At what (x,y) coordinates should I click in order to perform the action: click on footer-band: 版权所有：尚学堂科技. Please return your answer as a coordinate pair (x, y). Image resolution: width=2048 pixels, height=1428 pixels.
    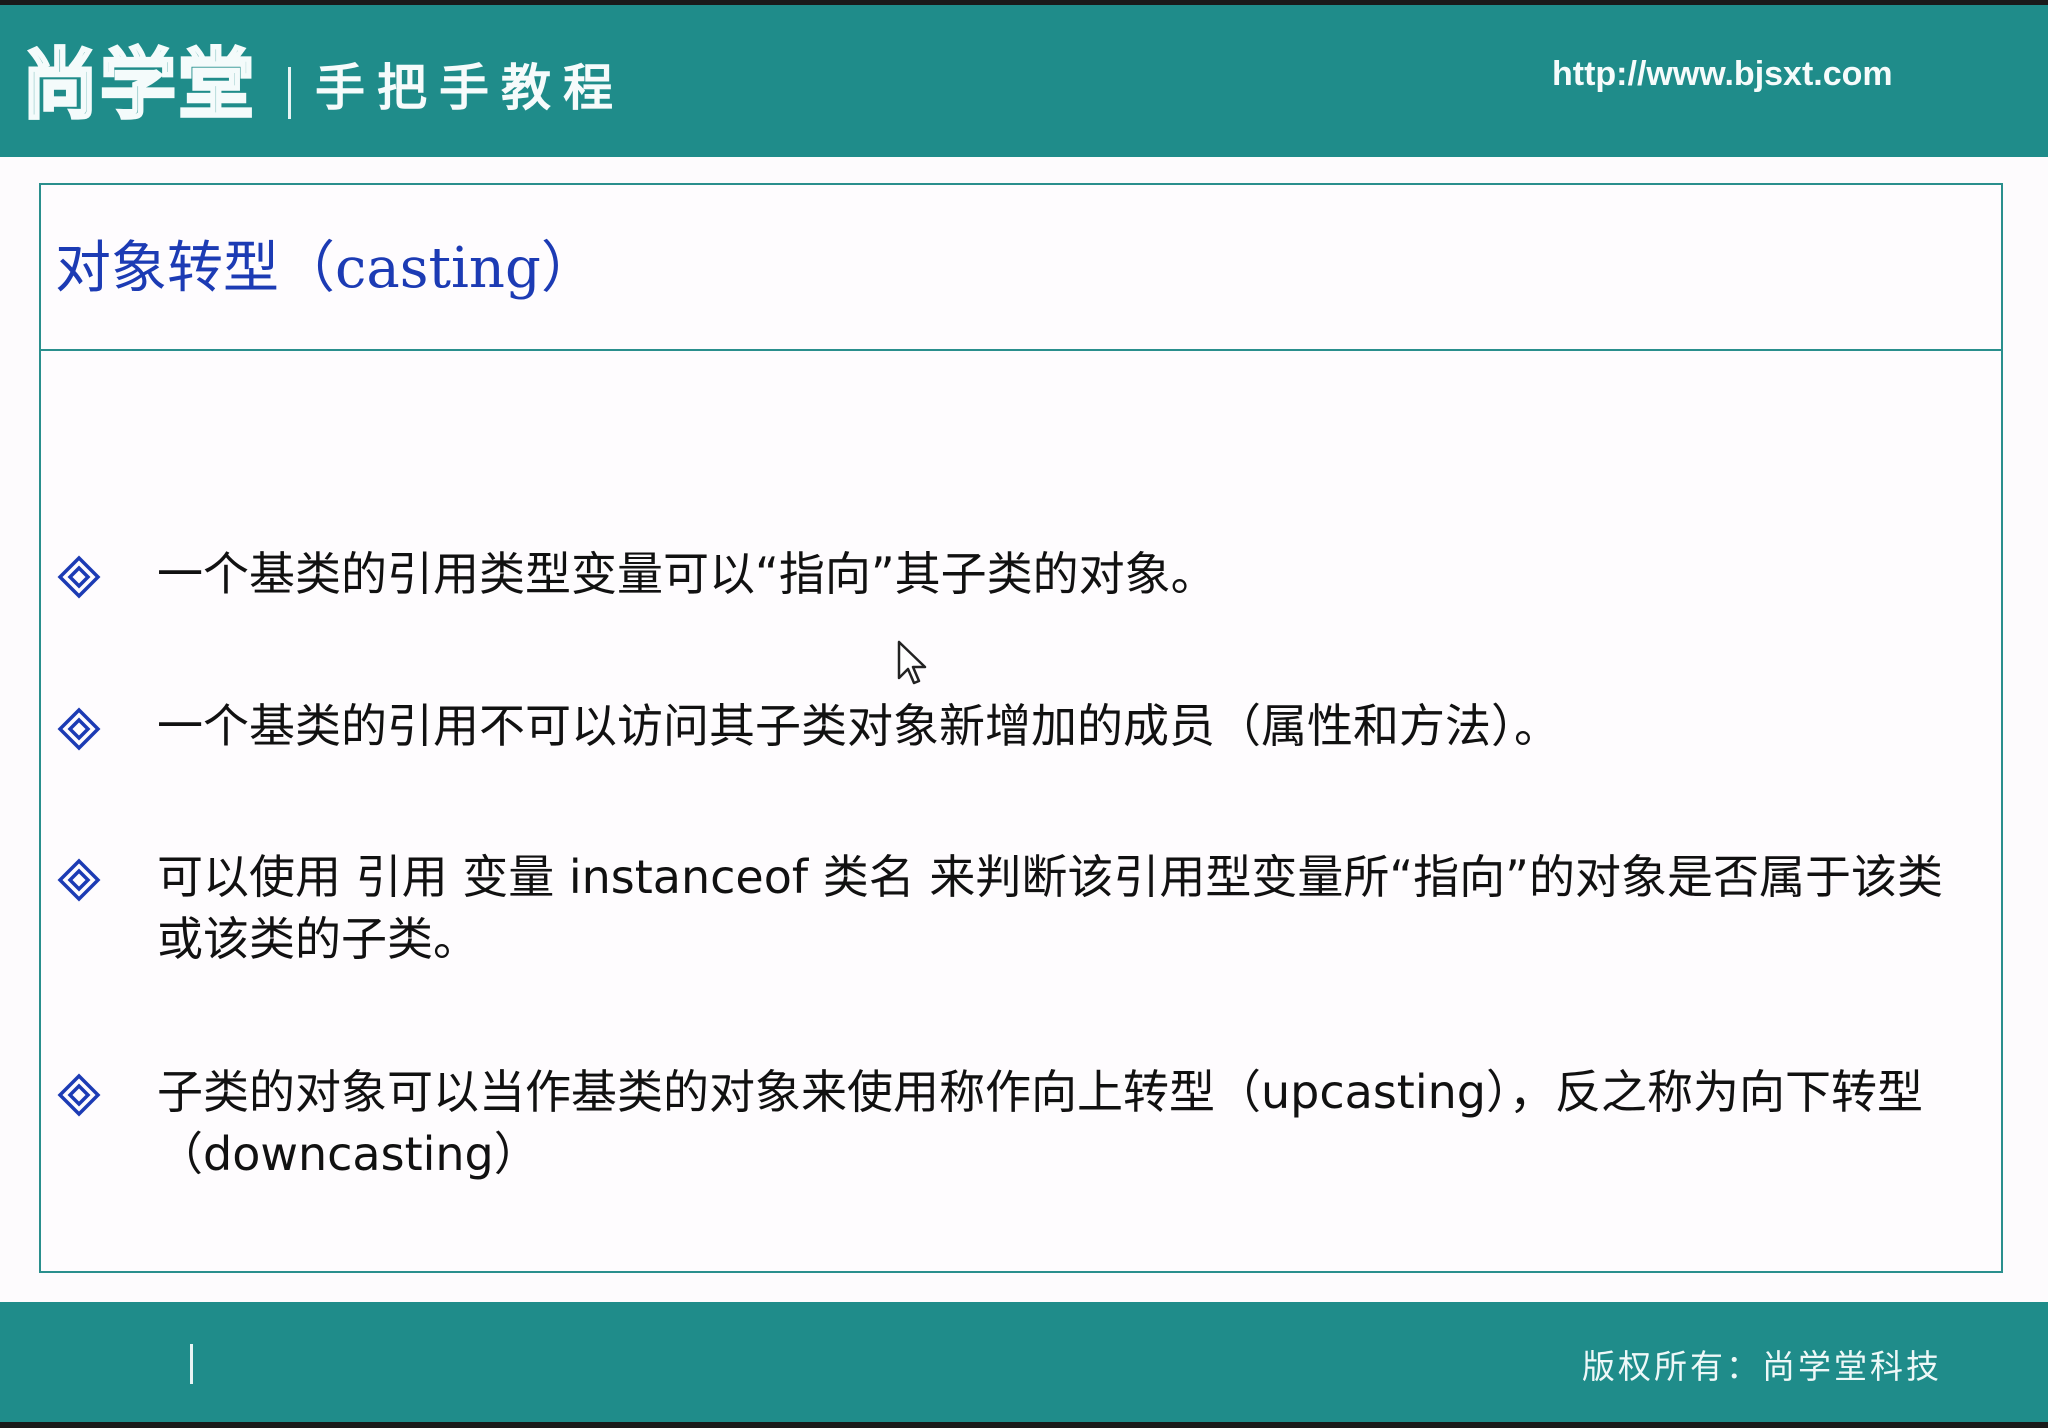
    Looking at the image, I should click on (1024, 1362).